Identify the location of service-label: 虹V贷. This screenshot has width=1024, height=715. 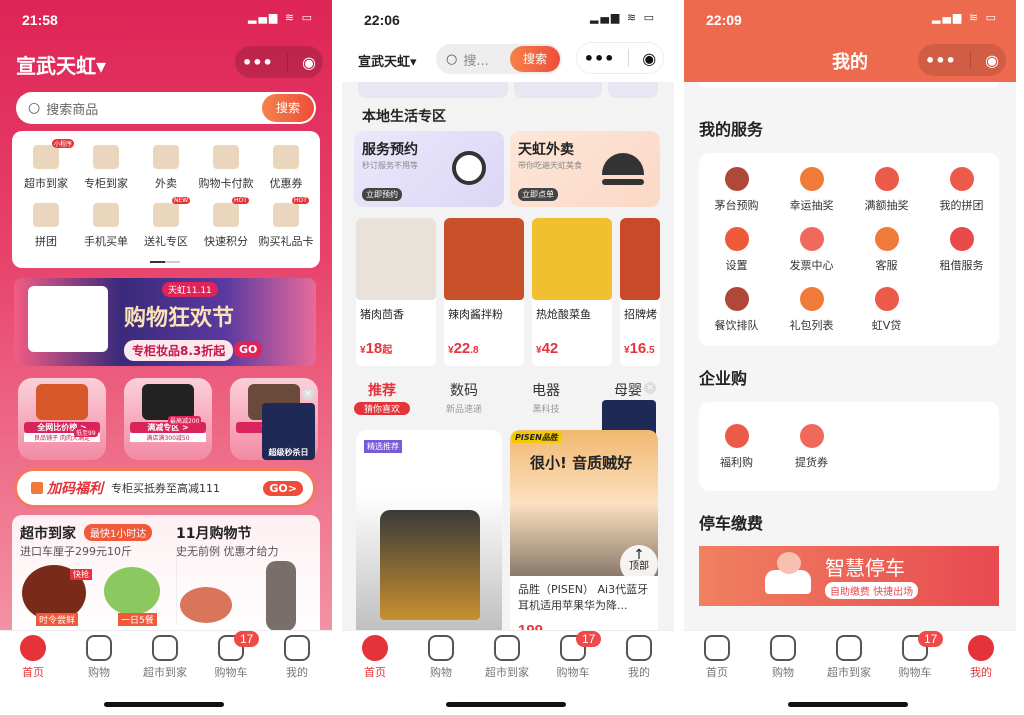
(886, 325).